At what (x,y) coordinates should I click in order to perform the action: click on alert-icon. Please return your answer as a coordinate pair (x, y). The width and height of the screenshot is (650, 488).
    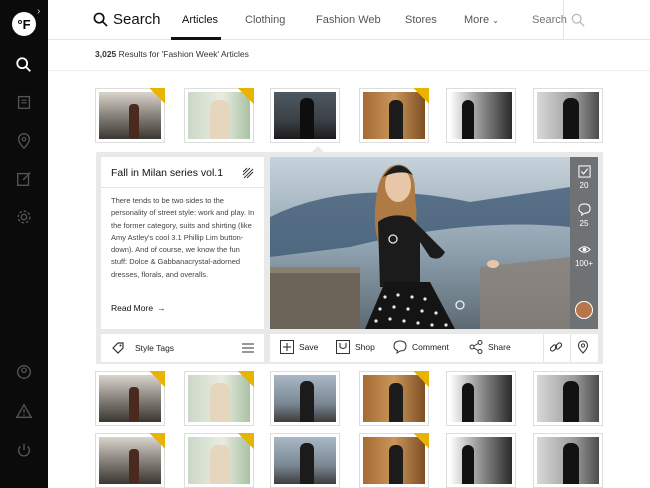
    Looking at the image, I should click on (24, 411).